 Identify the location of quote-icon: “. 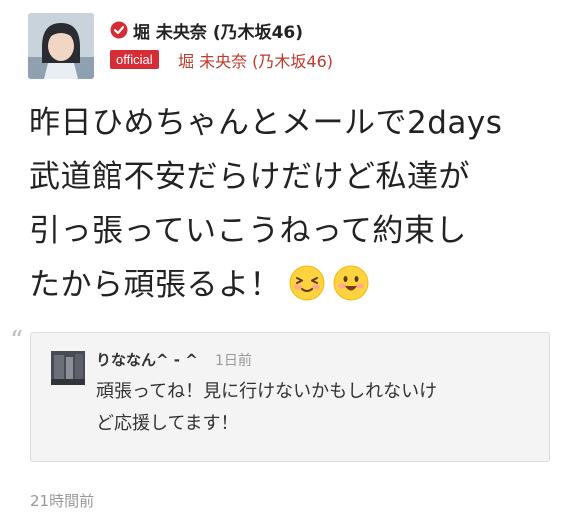
(17, 341).